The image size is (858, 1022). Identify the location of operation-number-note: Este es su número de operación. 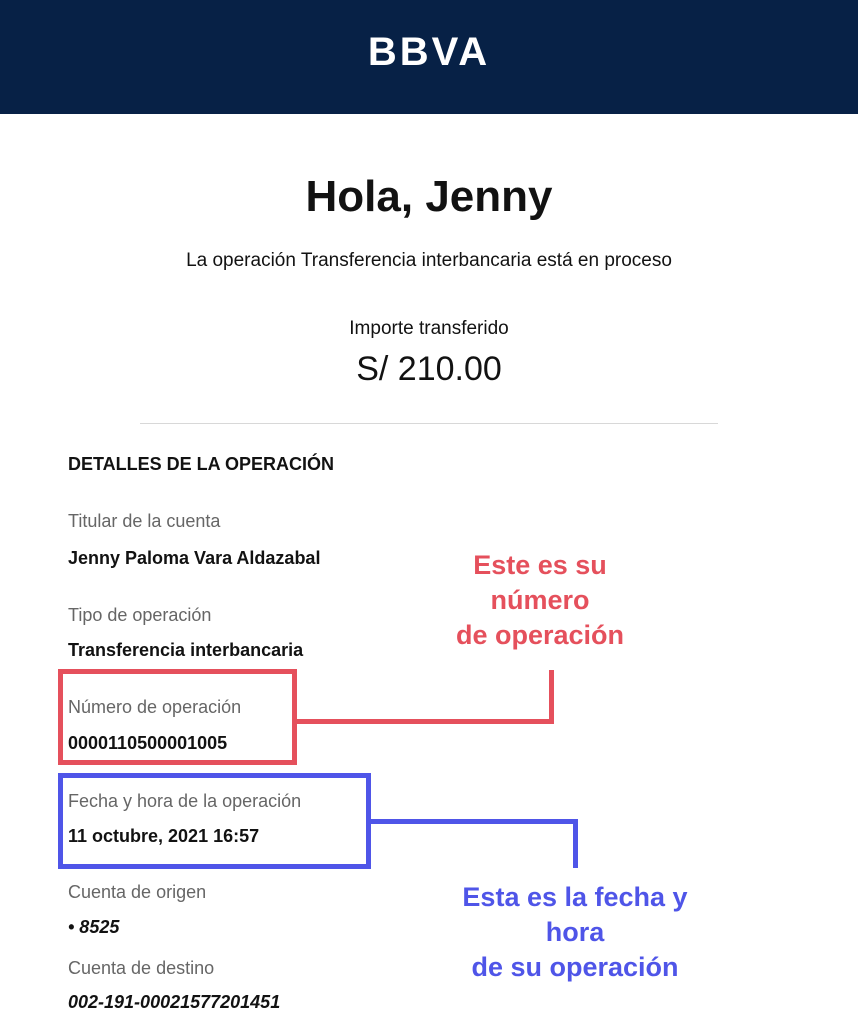
(540, 600).